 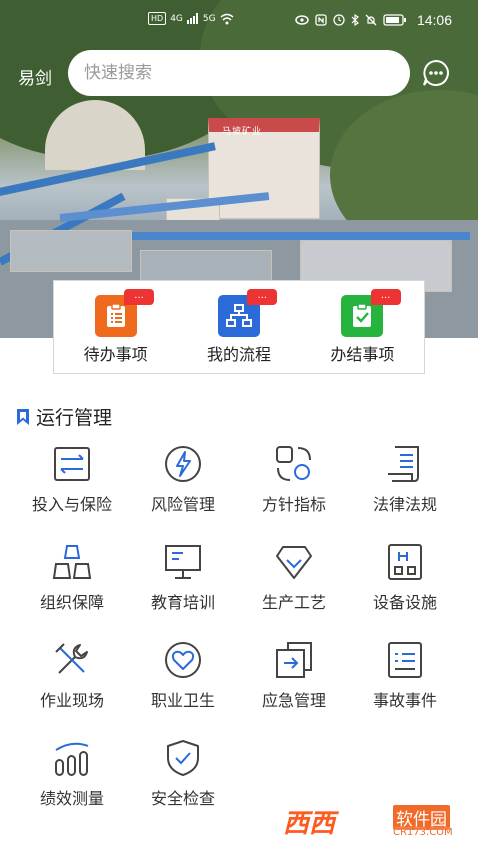 I want to click on eye-icon, so click(x=302, y=20).